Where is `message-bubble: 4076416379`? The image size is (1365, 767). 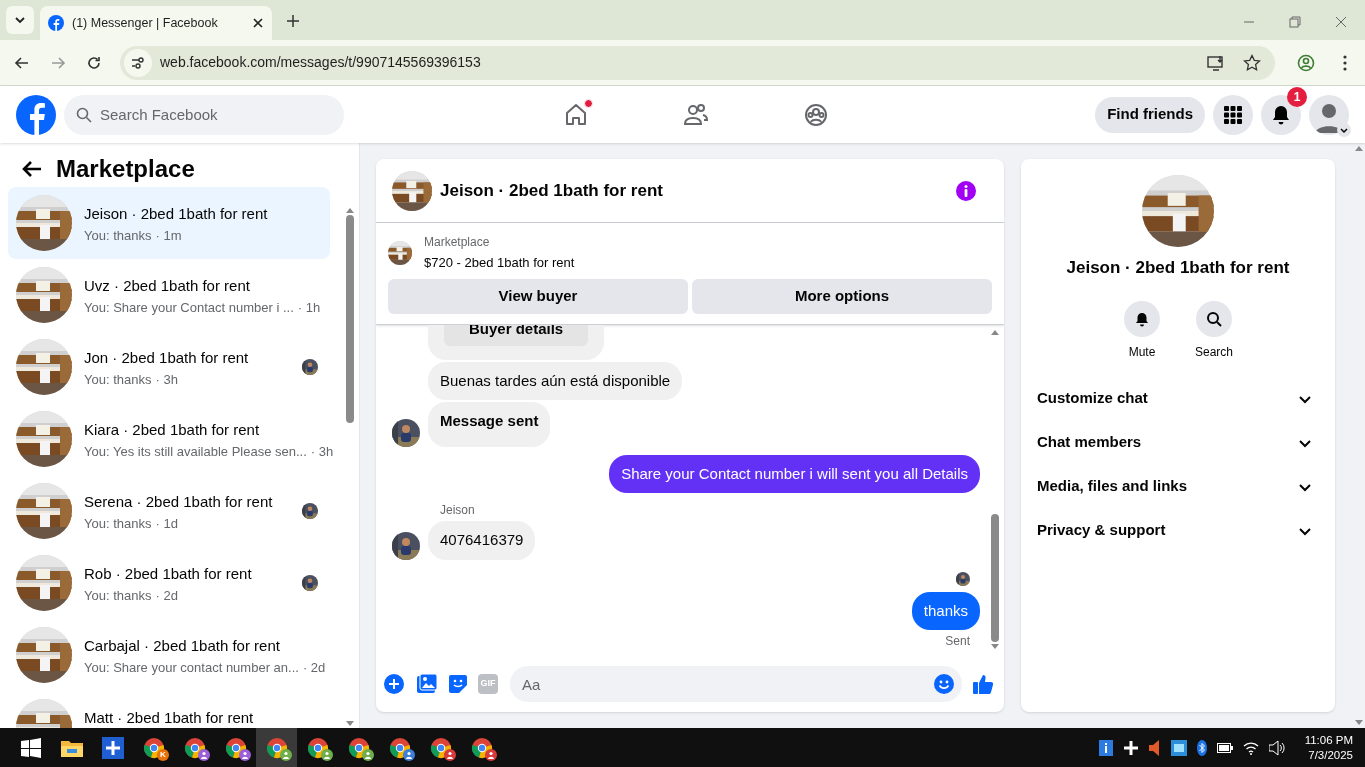
message-bubble: 4076416379 is located at coordinates (482, 540).